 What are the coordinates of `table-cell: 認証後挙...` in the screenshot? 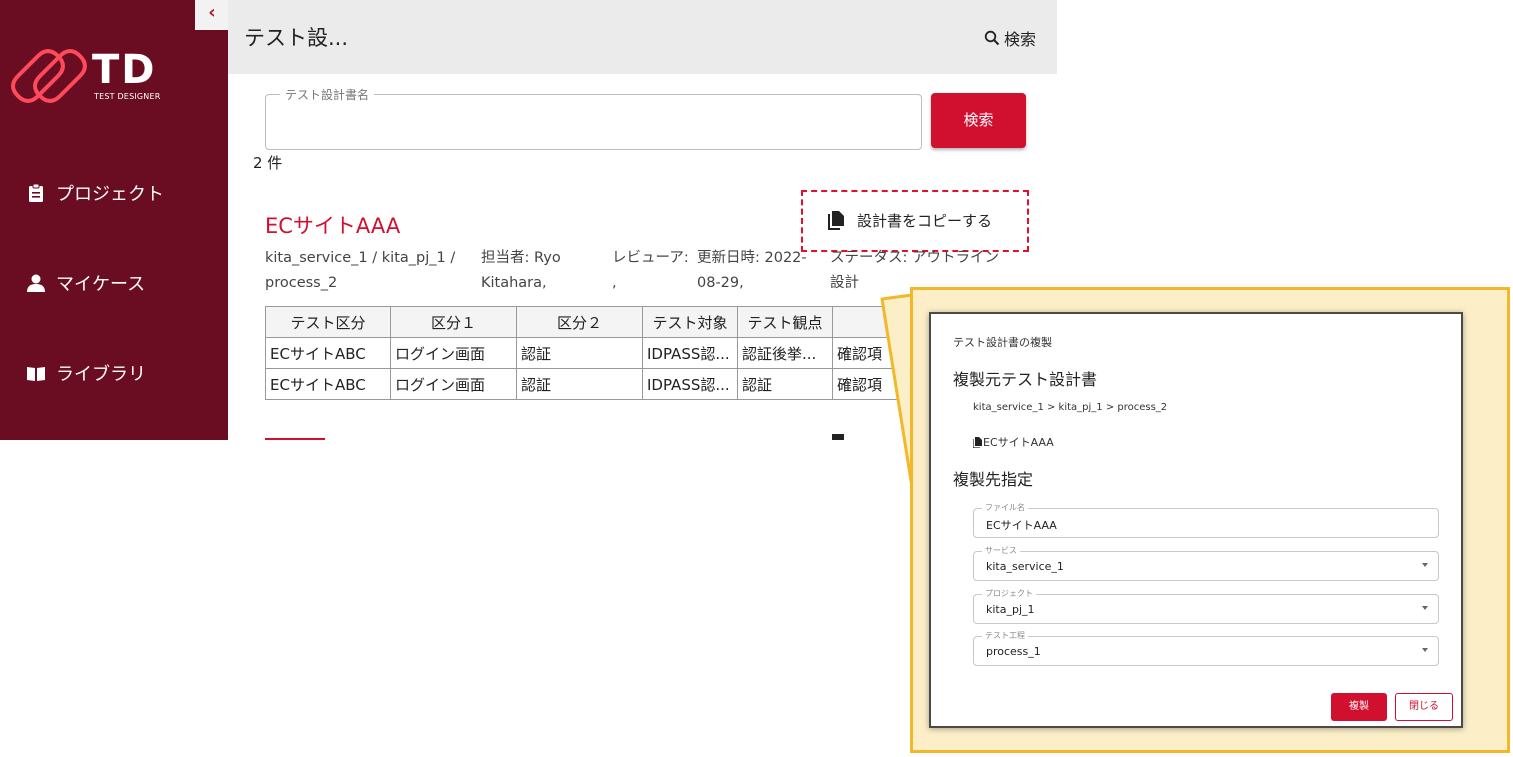 It's located at (785, 353).